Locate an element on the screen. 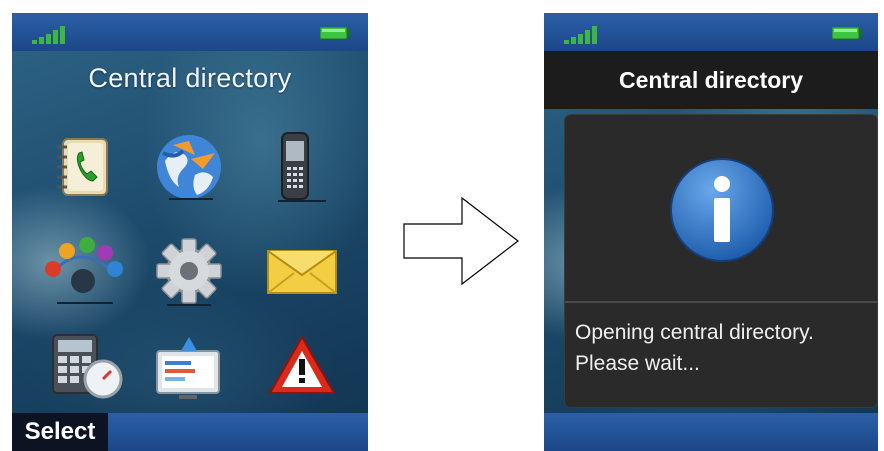 The width and height of the screenshot is (884, 451). computer-screen-icon is located at coordinates (188, 367).